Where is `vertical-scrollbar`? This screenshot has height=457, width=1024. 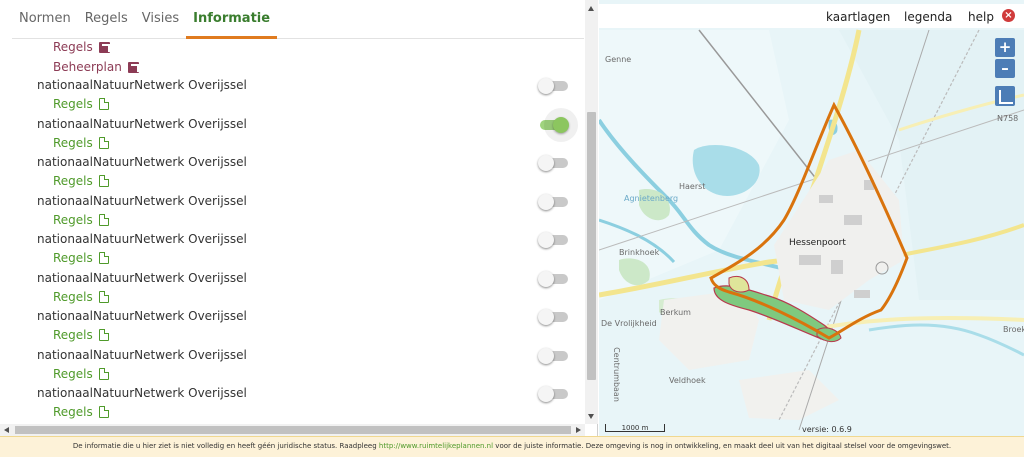
vertical-scrollbar is located at coordinates (591, 212).